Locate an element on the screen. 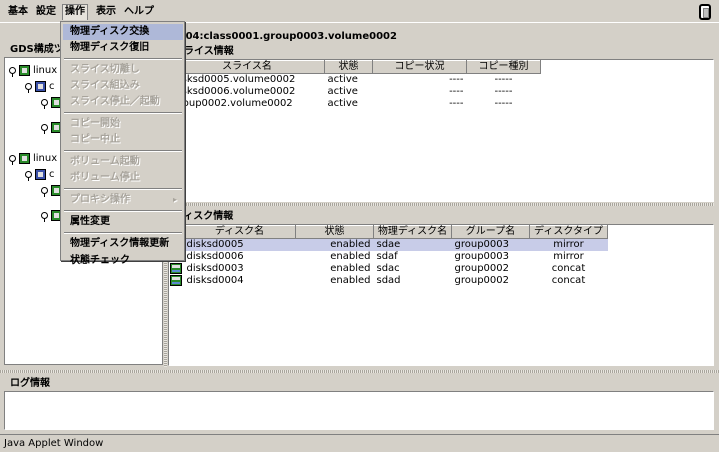  table-row: disksd0005 enabled sdae group0003 mirror is located at coordinates (395, 244).